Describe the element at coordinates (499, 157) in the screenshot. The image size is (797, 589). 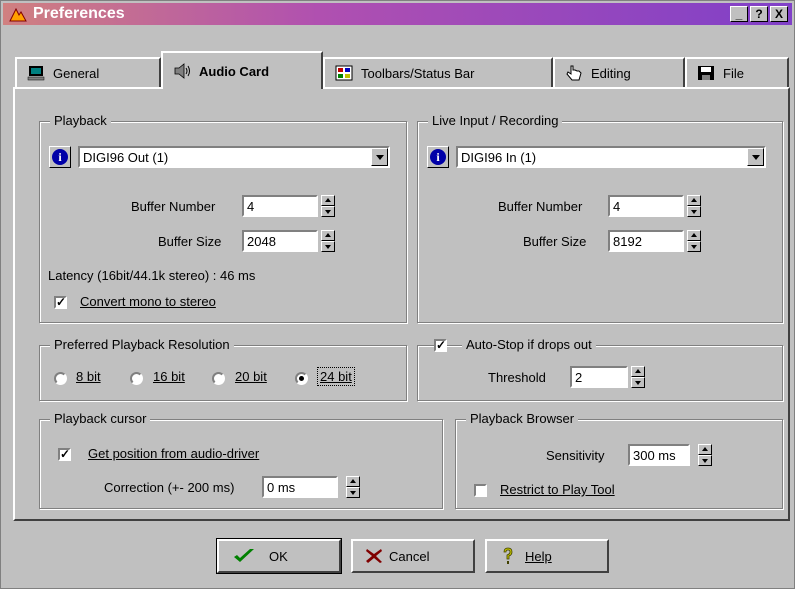
I see `live-input-device-value: DIGI96 In (1)` at that location.